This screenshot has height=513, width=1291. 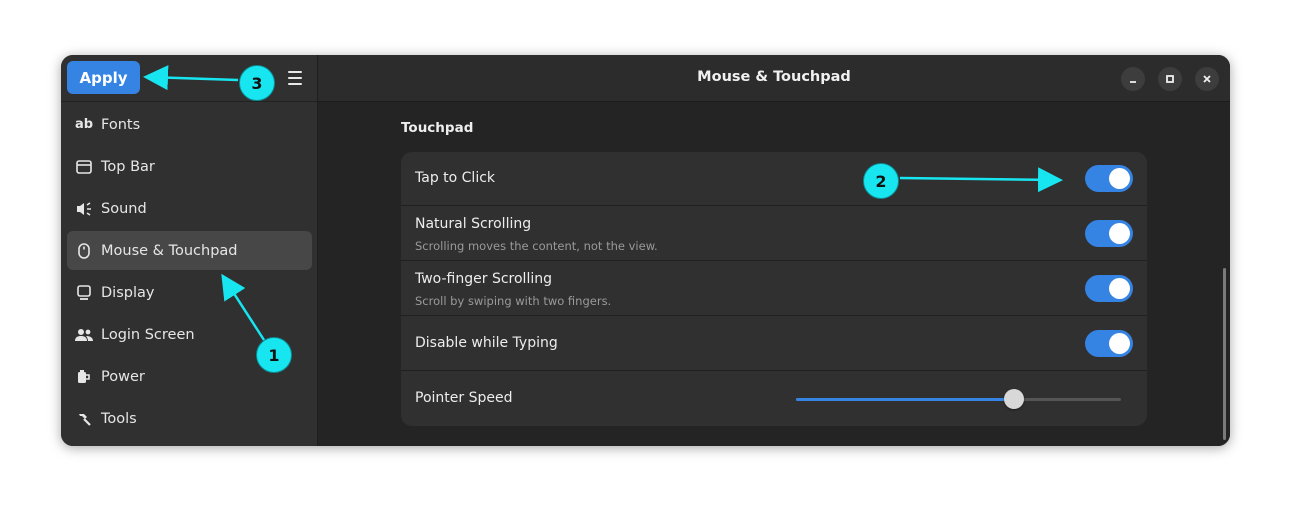 I want to click on annotation-badge-3: 3, so click(x=257, y=83).